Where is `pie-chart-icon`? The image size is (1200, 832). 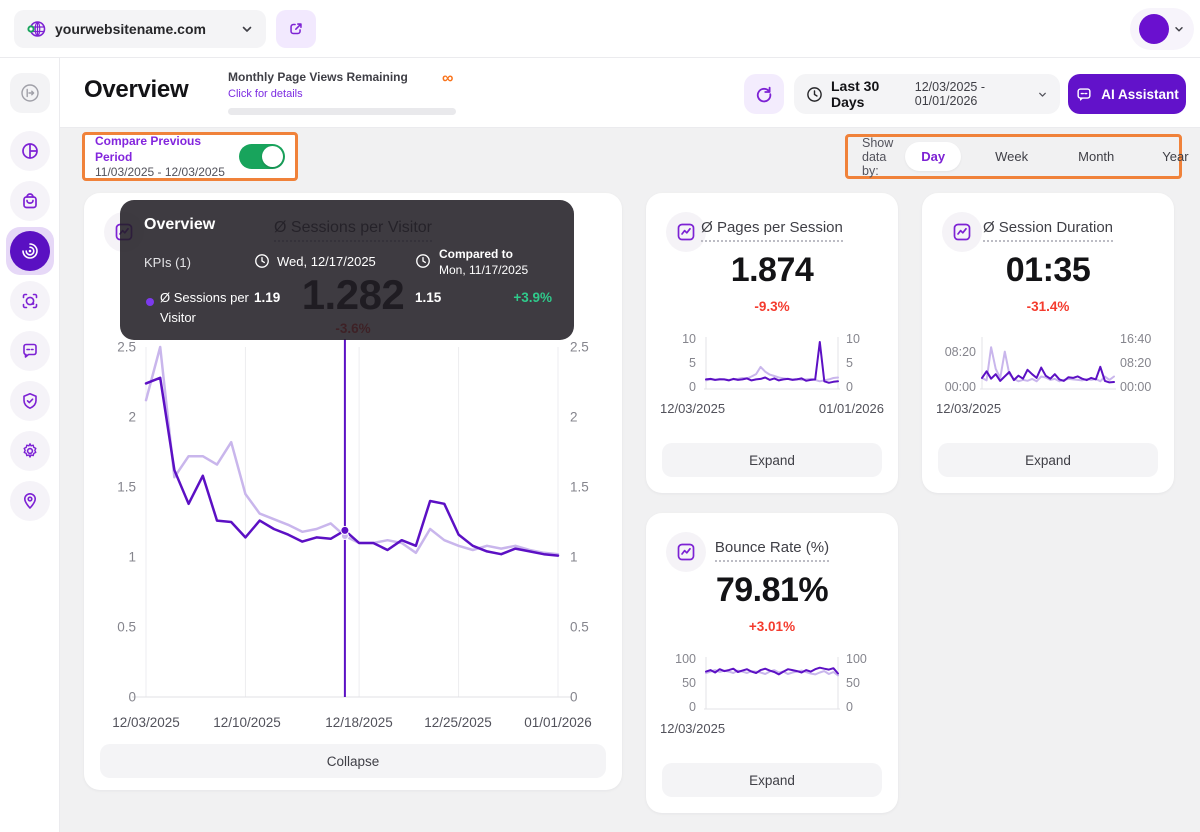
pie-chart-icon is located at coordinates (30, 151).